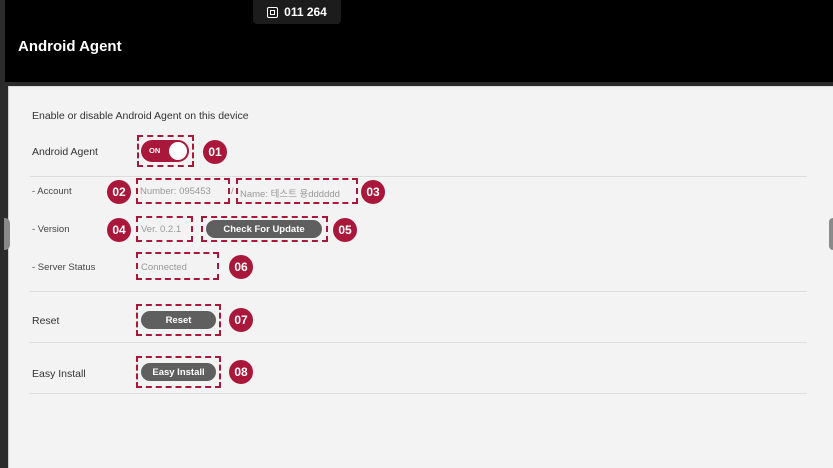  I want to click on server-status-label: - Server Status, so click(64, 267).